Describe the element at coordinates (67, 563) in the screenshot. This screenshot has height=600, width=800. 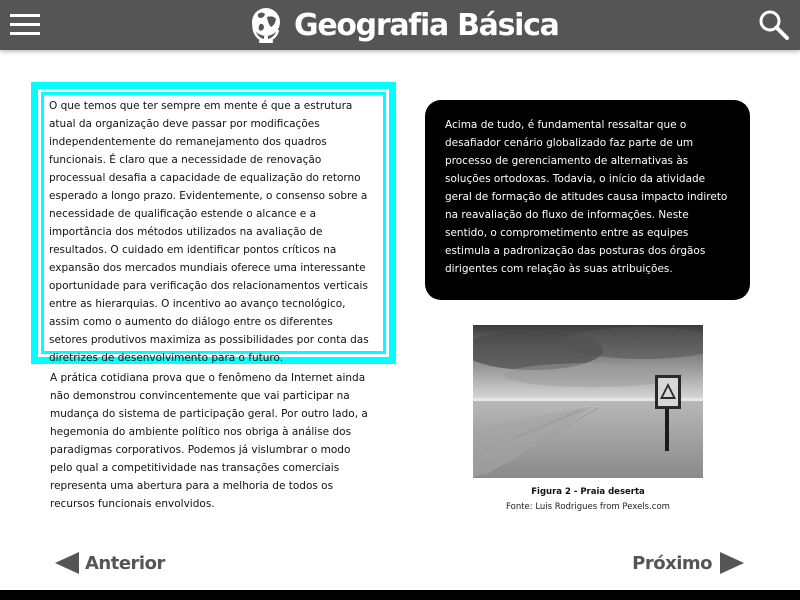
I see `triangle-left-icon` at that location.